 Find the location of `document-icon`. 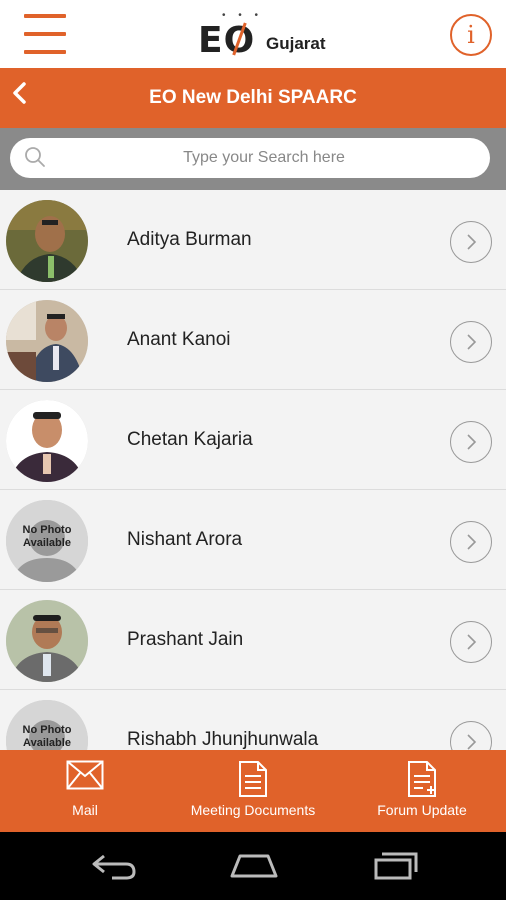

document-icon is located at coordinates (253, 779).